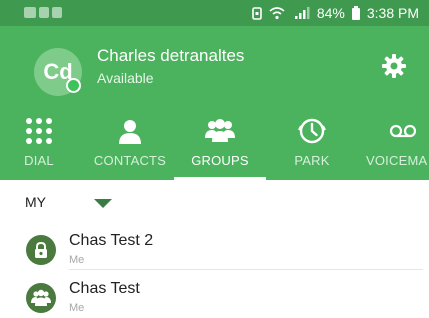  Describe the element at coordinates (125, 78) in the screenshot. I see `user-presence-status: Available` at that location.